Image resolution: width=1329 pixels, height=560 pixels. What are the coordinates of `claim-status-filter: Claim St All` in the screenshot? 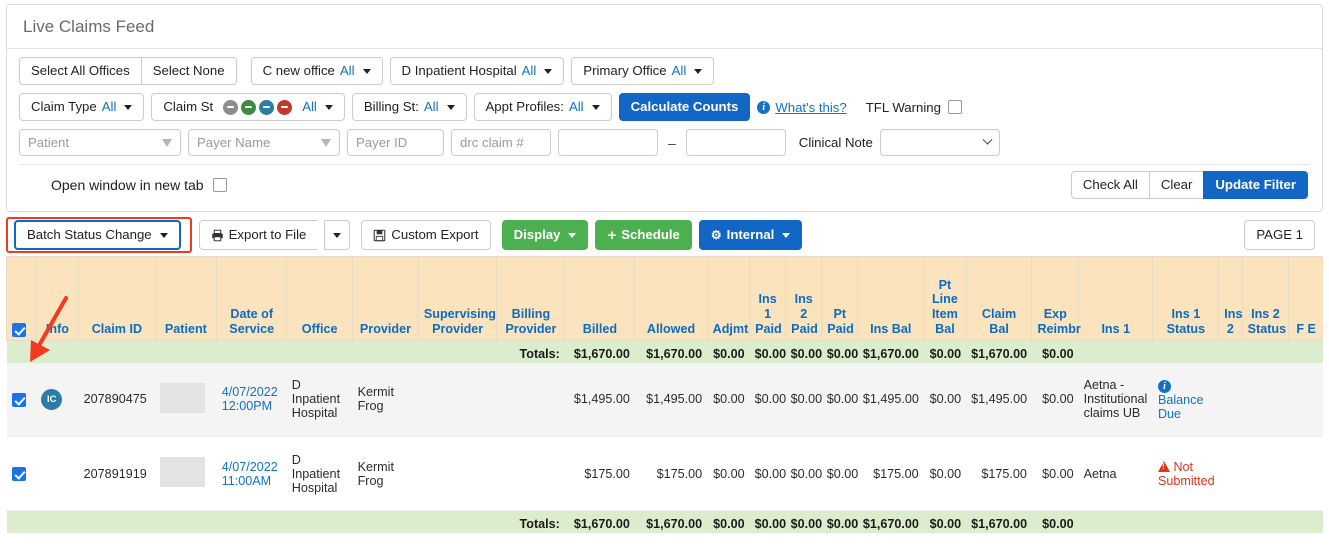 It's located at (248, 107).